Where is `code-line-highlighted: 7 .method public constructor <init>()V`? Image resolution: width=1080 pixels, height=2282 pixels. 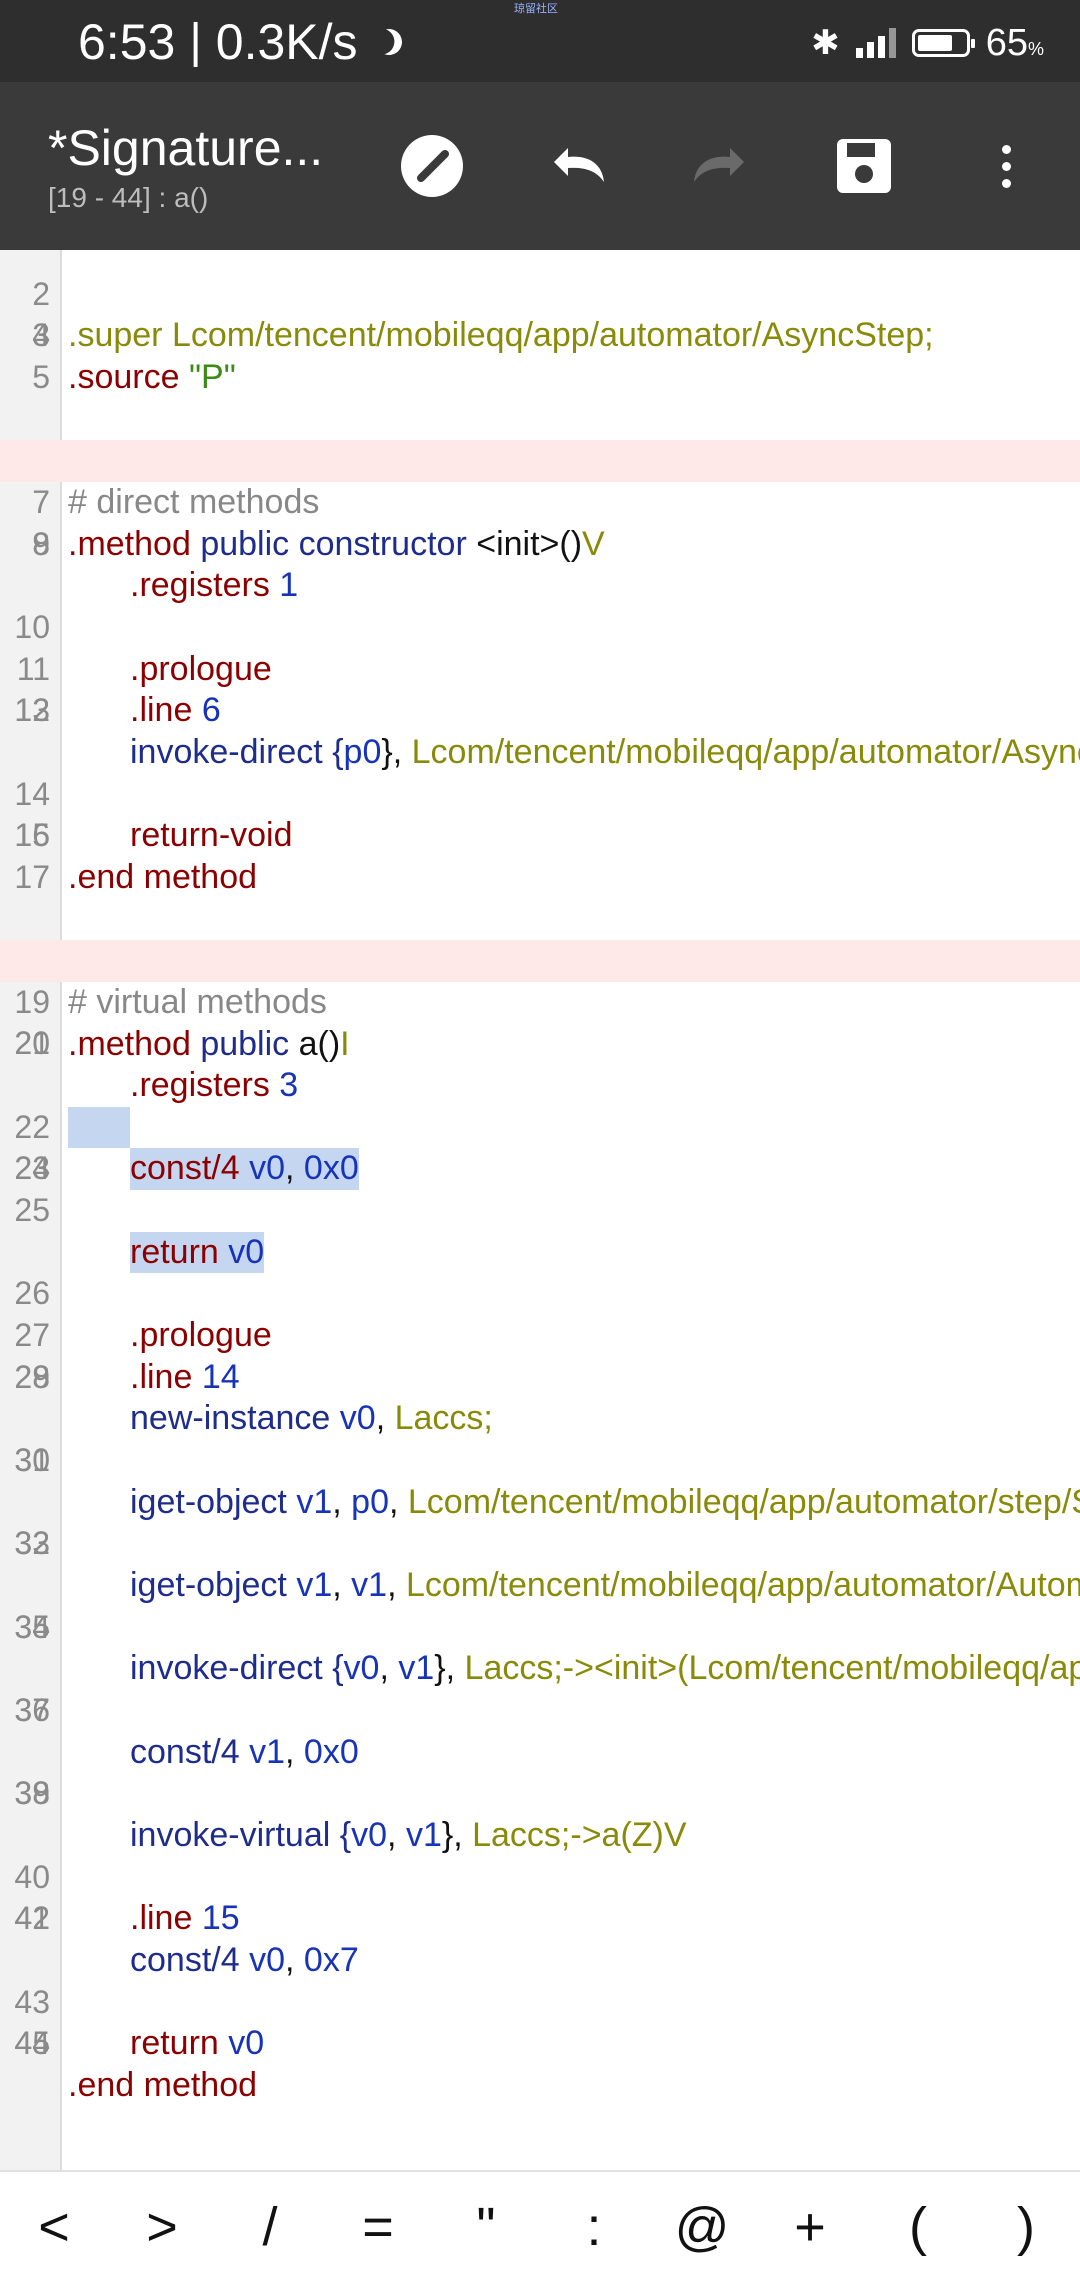
code-line-highlighted: 7 .method public constructor <init>()V is located at coordinates (540, 501).